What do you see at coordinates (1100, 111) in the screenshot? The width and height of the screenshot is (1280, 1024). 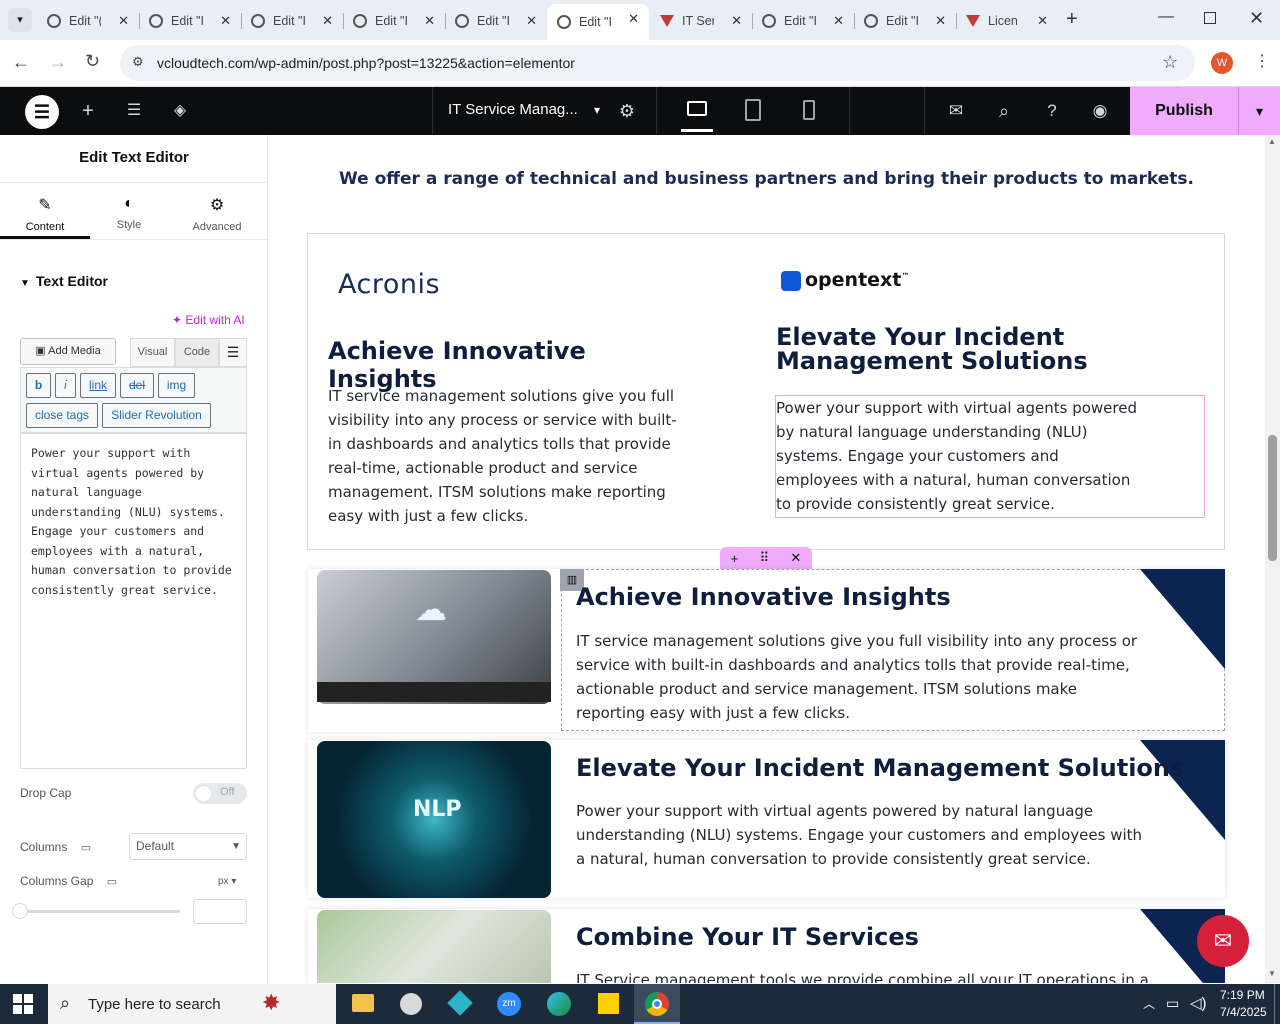 I see `preview-eye-icon: ◉` at bounding box center [1100, 111].